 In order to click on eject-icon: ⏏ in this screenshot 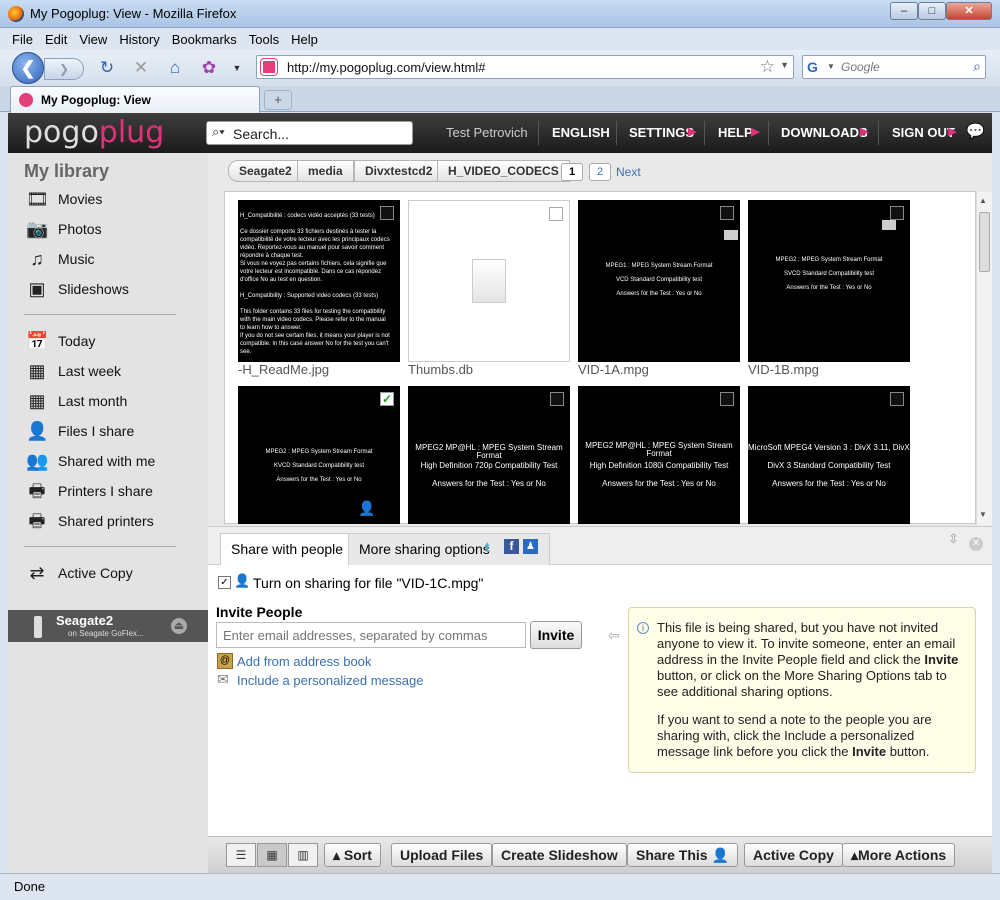, I will do `click(179, 626)`.